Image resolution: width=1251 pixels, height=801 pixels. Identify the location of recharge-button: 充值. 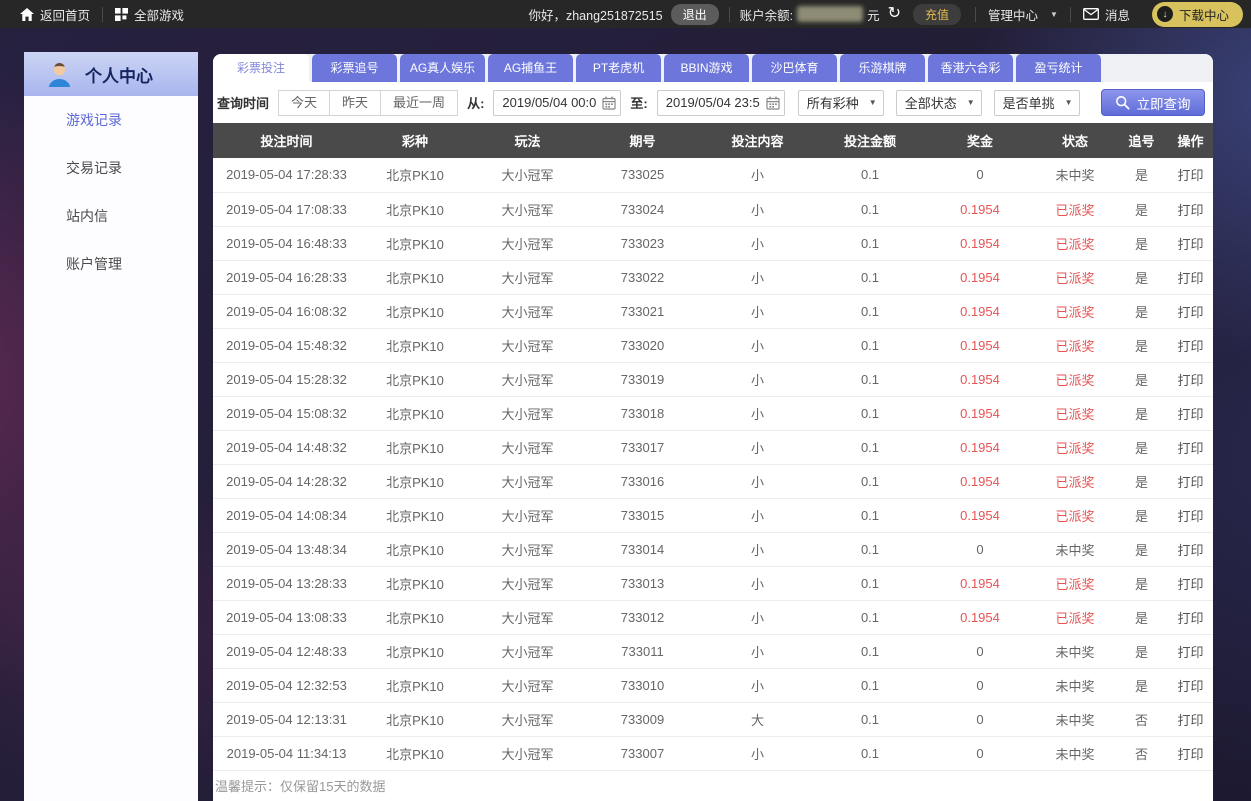
(937, 14).